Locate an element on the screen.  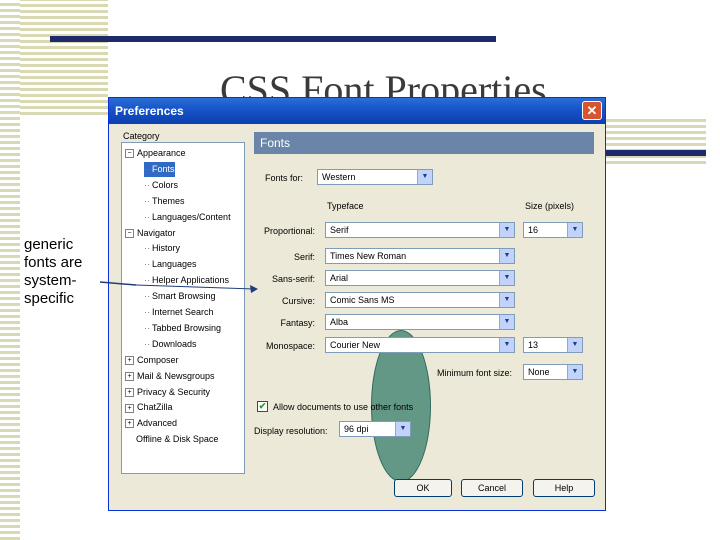
close-button: ✕ is located at coordinates (592, 110).